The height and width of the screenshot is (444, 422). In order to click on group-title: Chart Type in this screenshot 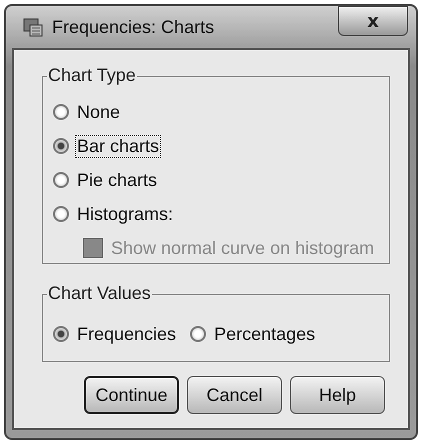, I will do `click(92, 75)`.